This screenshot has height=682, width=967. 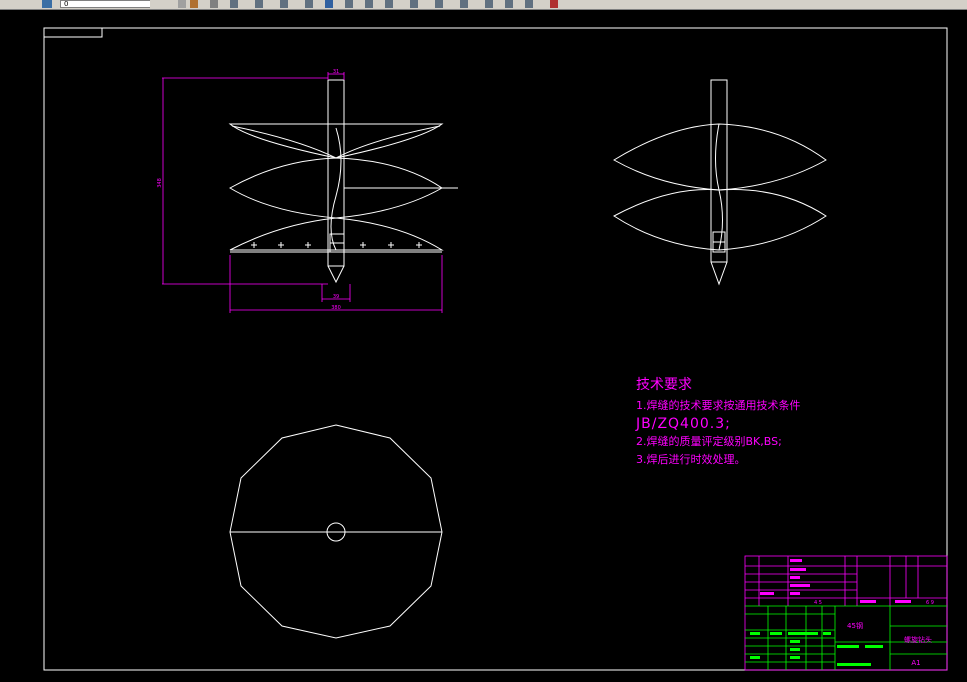 What do you see at coordinates (439, 4) in the screenshot?
I see `trim-icon` at bounding box center [439, 4].